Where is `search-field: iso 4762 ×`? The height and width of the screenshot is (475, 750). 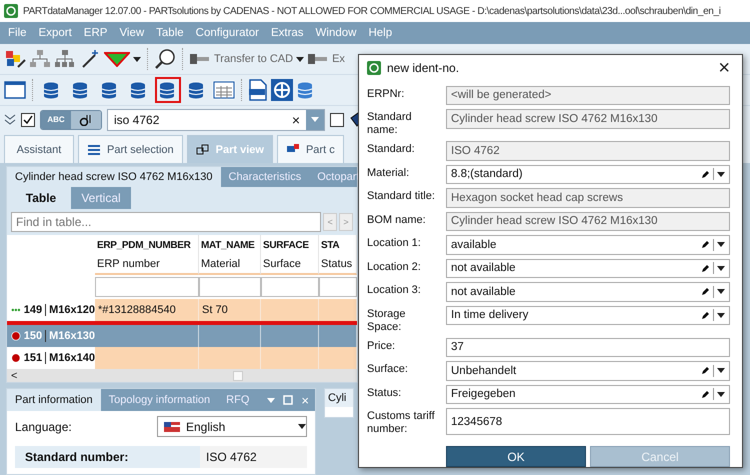
search-field: iso 4762 × is located at coordinates (216, 119).